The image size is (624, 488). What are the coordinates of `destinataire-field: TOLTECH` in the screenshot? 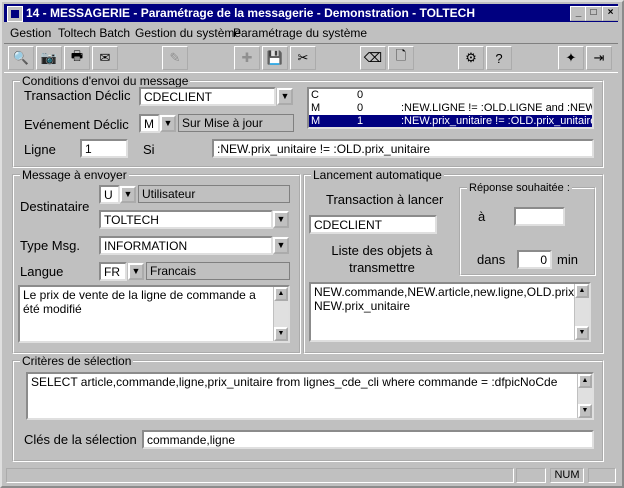 It's located at (186, 219).